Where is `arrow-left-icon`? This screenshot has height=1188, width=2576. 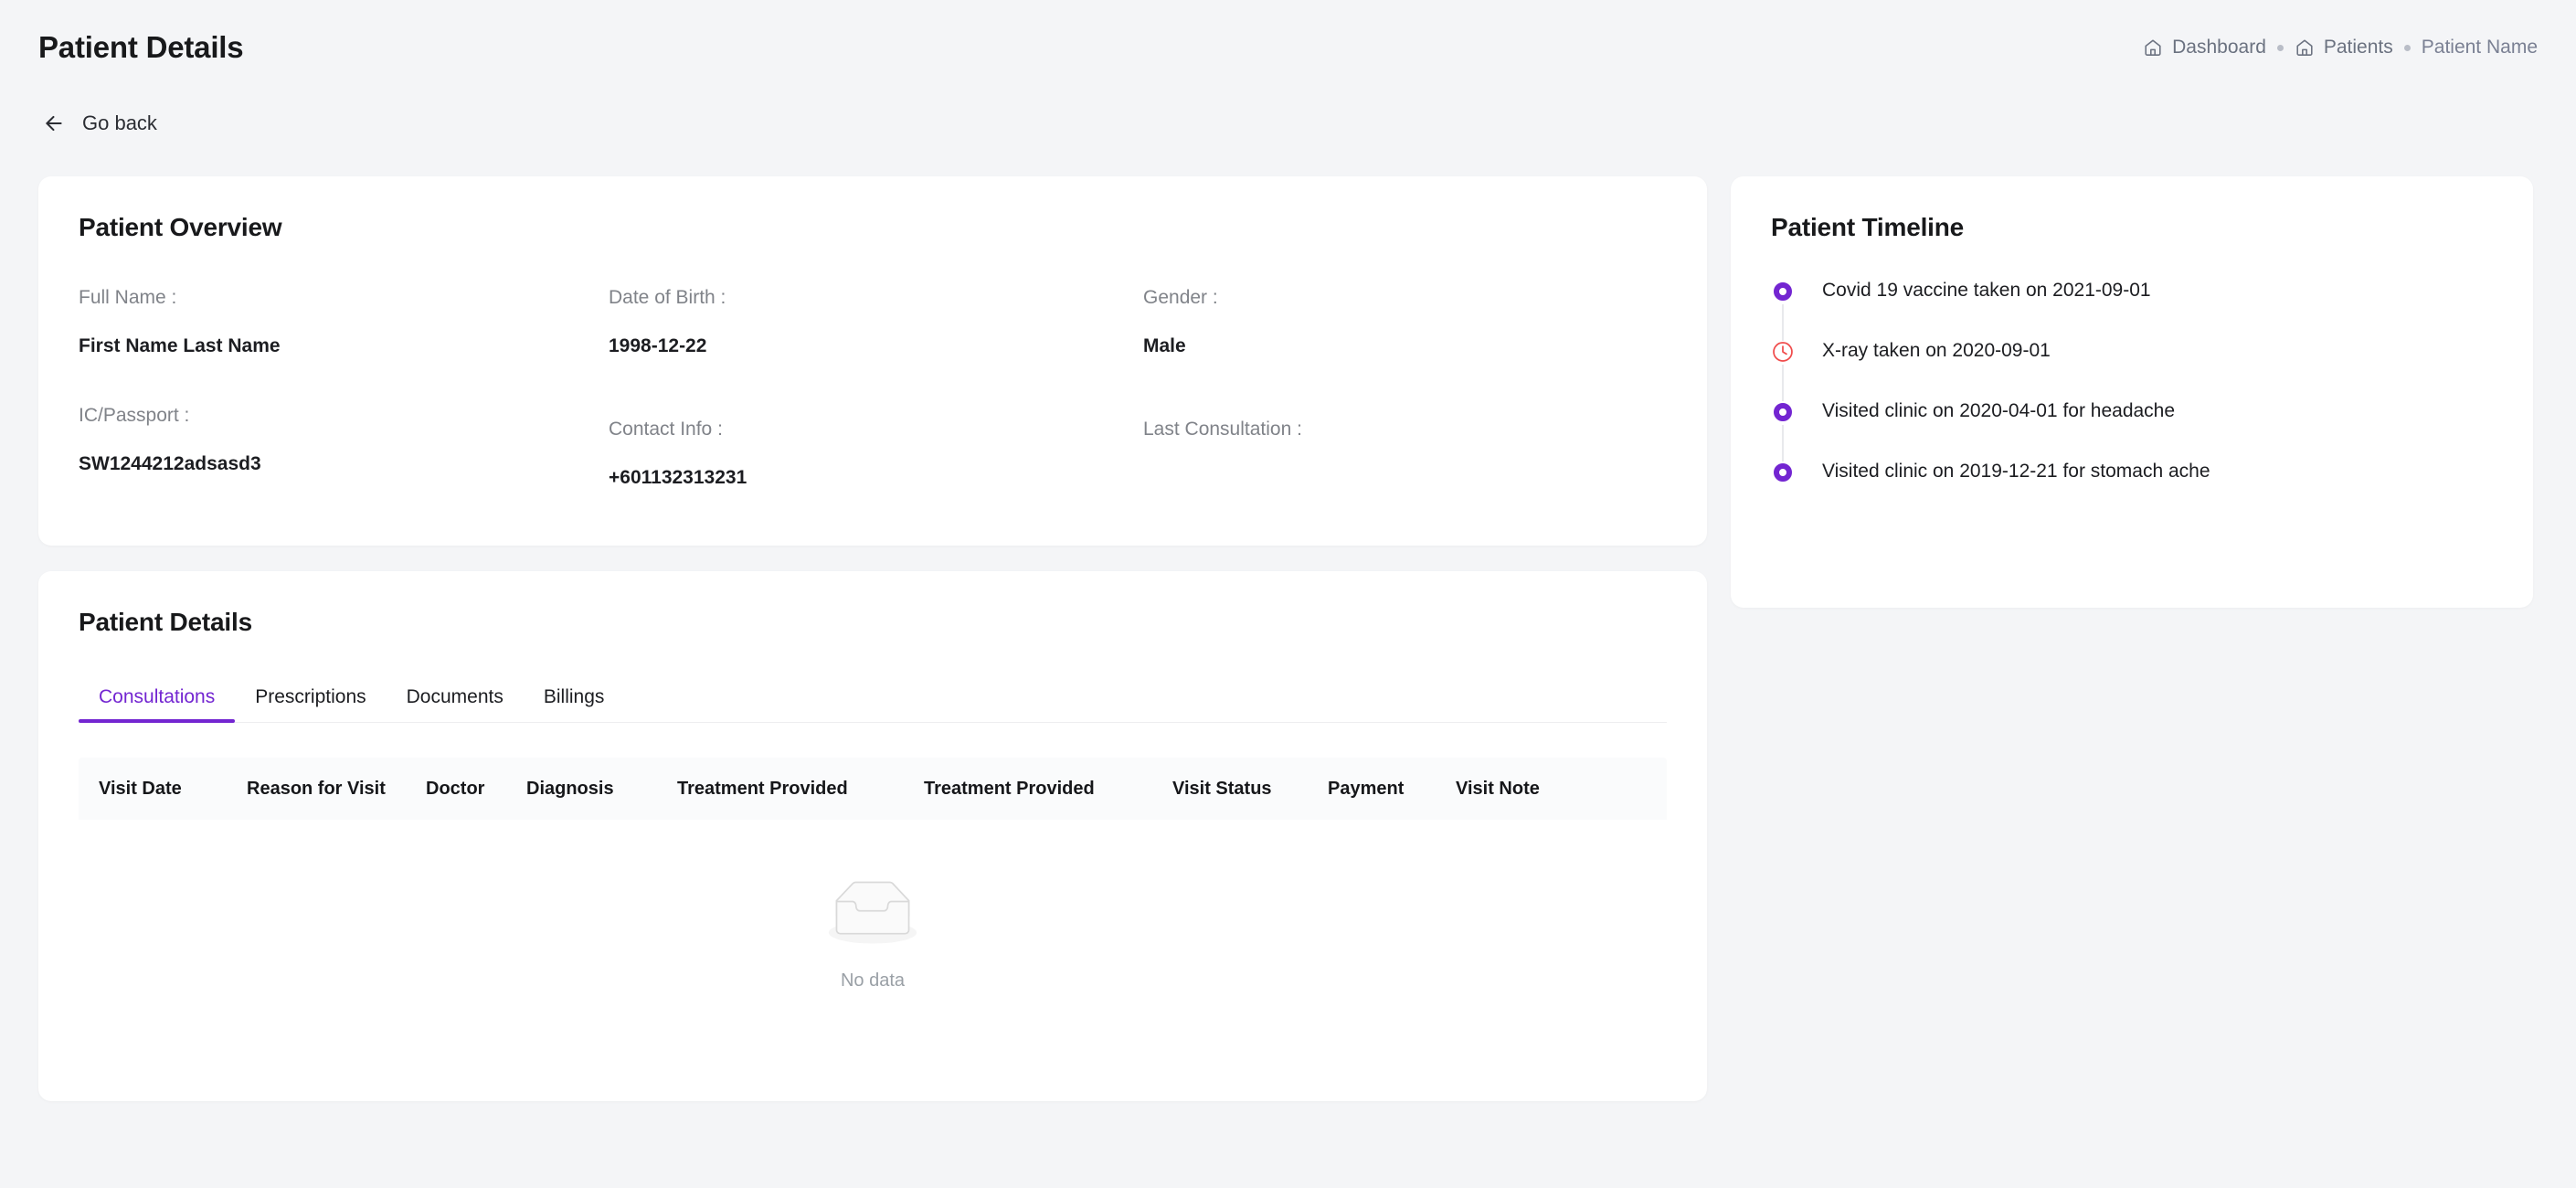
arrow-left-icon is located at coordinates (54, 123).